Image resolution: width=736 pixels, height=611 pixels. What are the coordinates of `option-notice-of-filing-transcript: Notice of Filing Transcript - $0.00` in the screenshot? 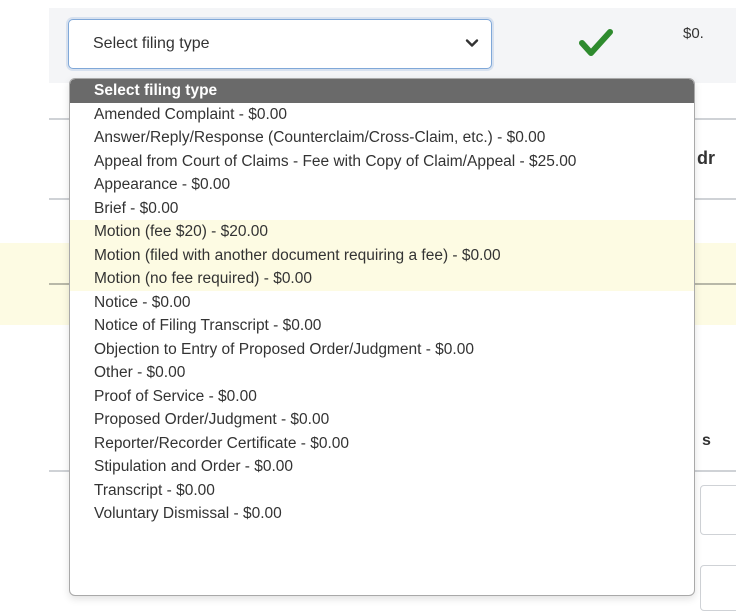 It's located at (382, 326).